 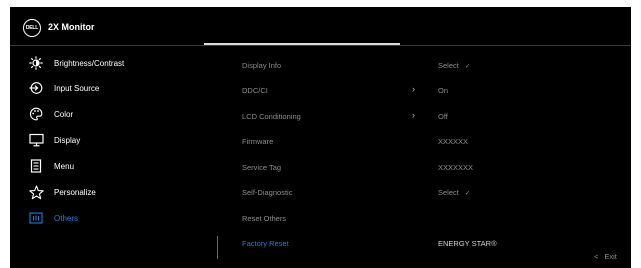 What do you see at coordinates (596, 256) in the screenshot?
I see `chevron-left-icon: <` at bounding box center [596, 256].